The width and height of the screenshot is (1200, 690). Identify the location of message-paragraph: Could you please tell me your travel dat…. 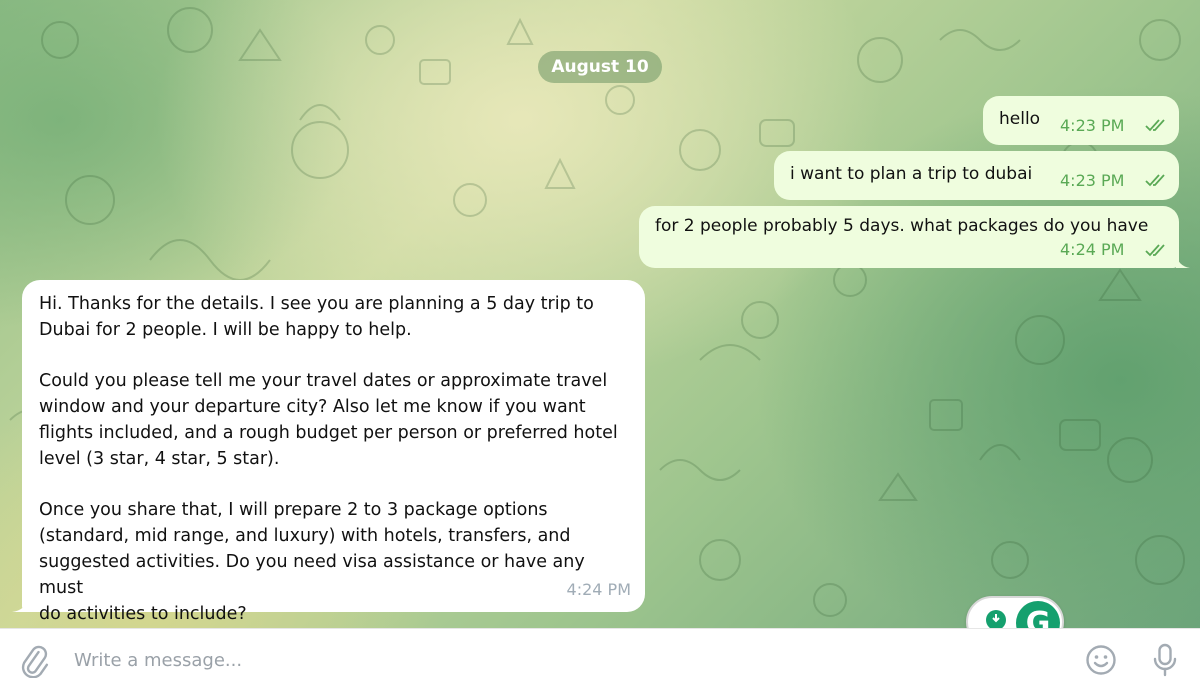
(328, 420).